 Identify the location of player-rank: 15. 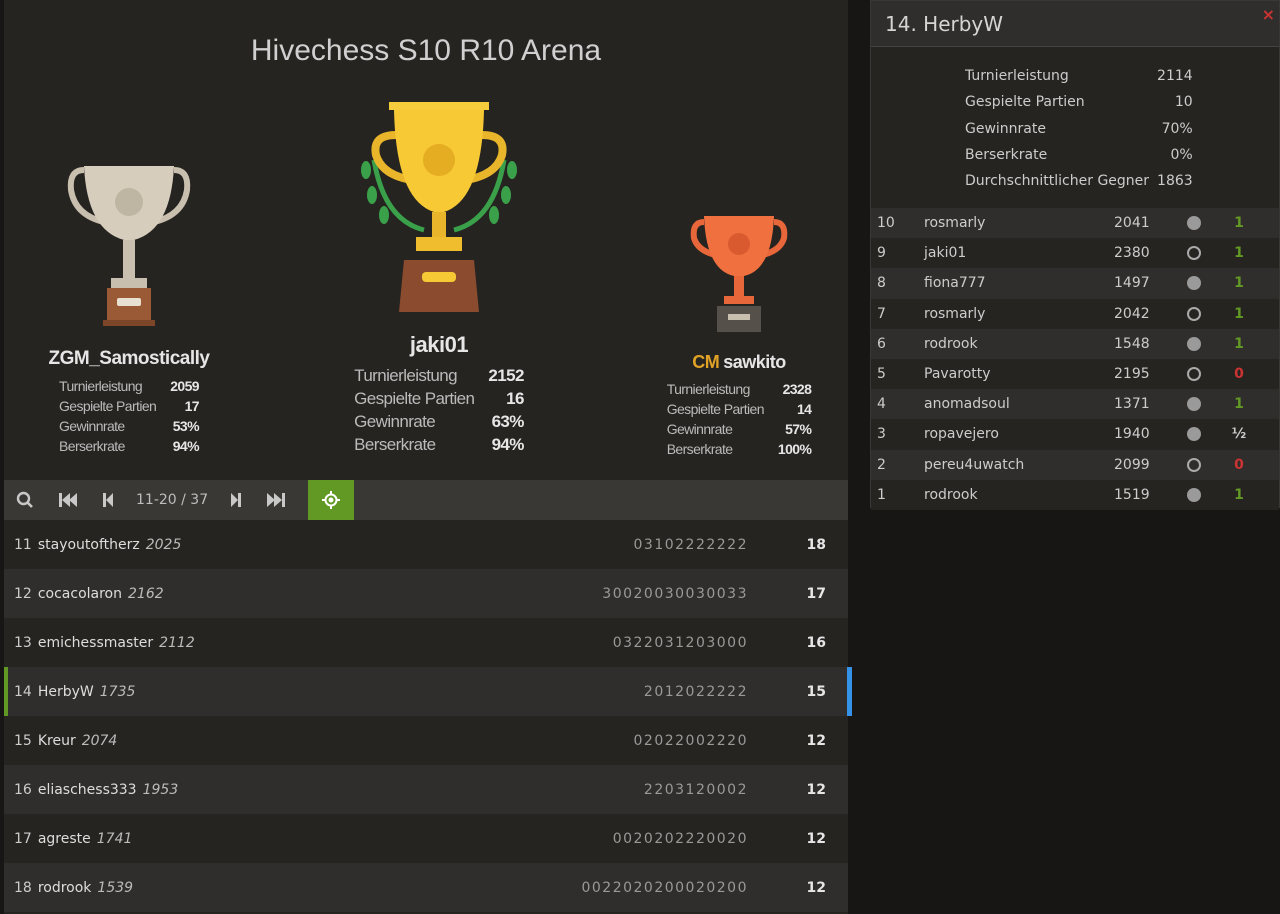
(23, 740).